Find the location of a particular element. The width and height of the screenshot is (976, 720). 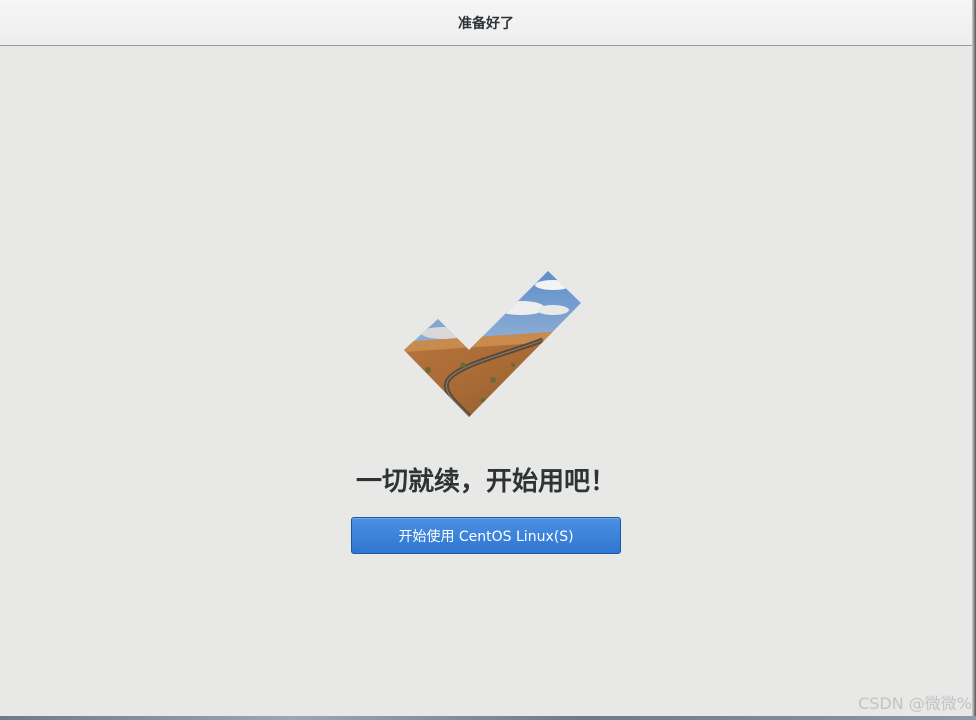

window-title: 准备好了 is located at coordinates (486, 23).